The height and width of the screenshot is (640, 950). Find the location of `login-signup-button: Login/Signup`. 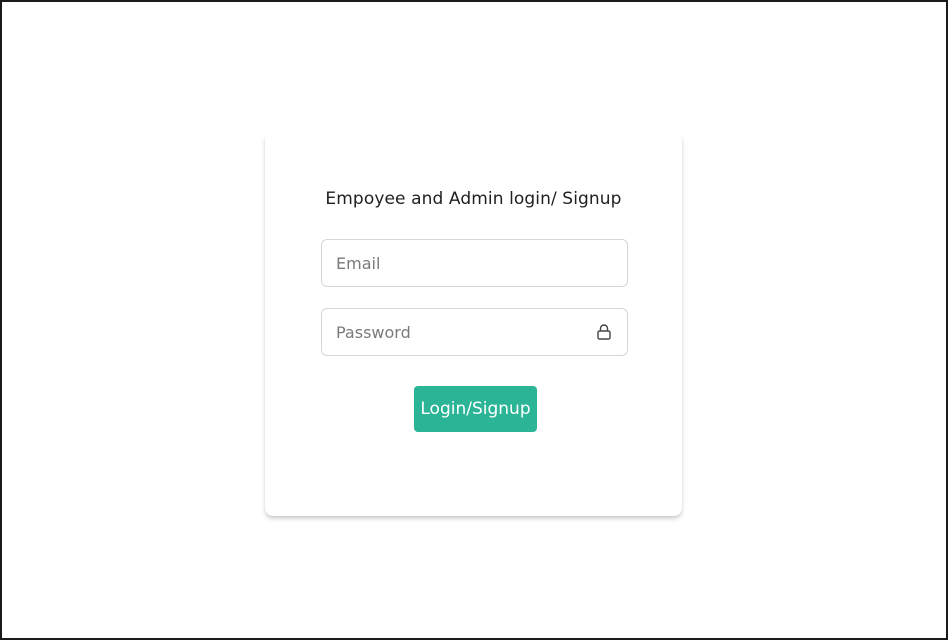

login-signup-button: Login/Signup is located at coordinates (475, 409).